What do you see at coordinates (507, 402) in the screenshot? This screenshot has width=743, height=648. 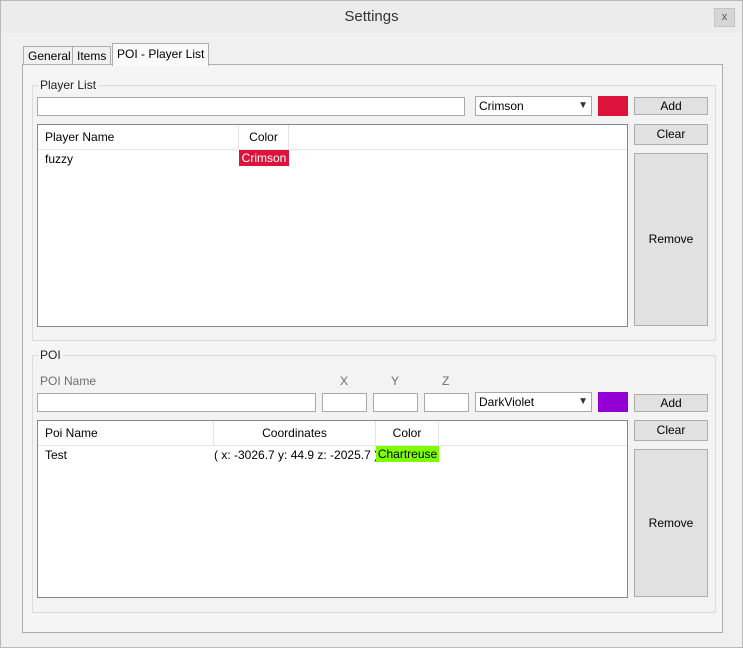 I see `poi-color-select-value: DarkViolet` at bounding box center [507, 402].